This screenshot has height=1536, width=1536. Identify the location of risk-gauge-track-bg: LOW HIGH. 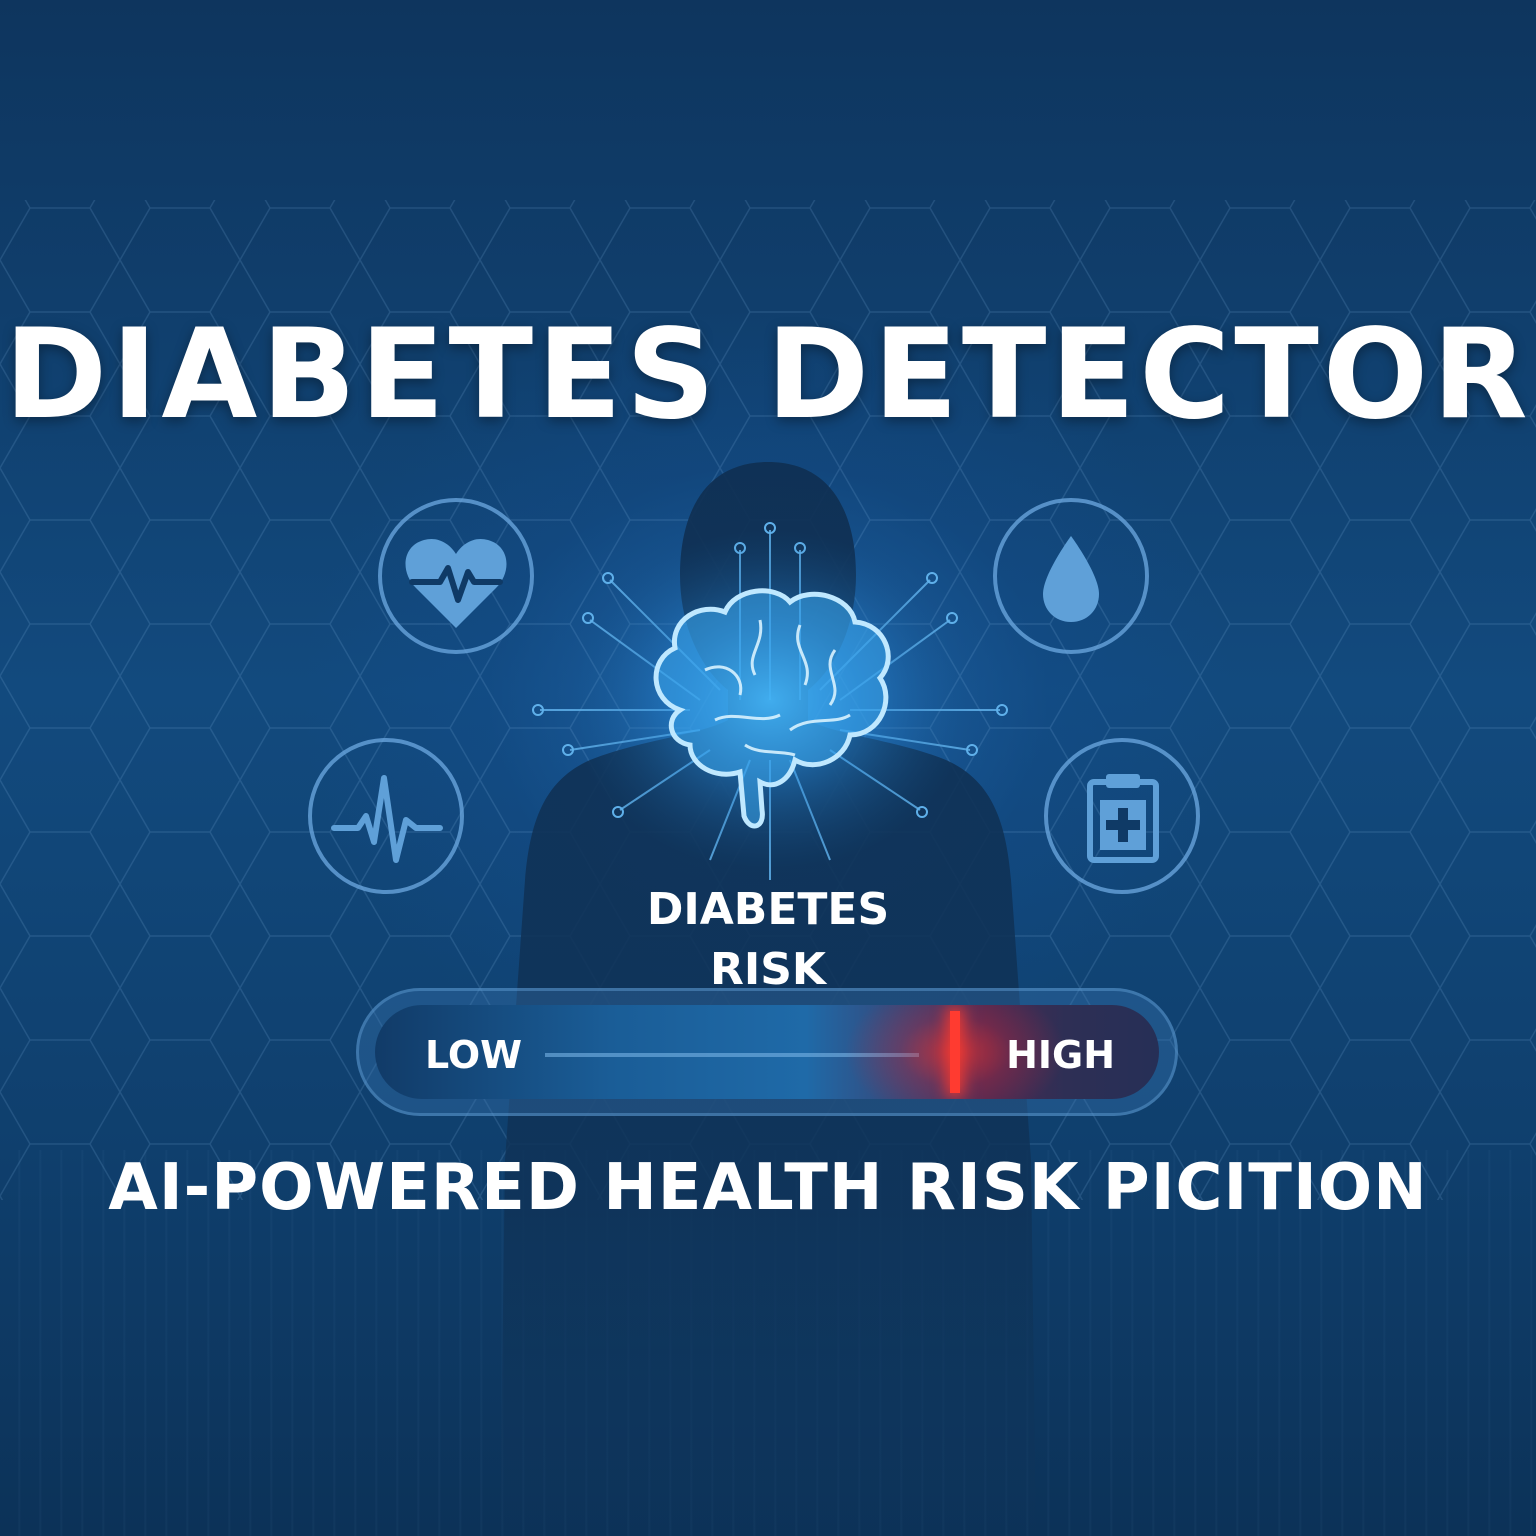
(767, 1052).